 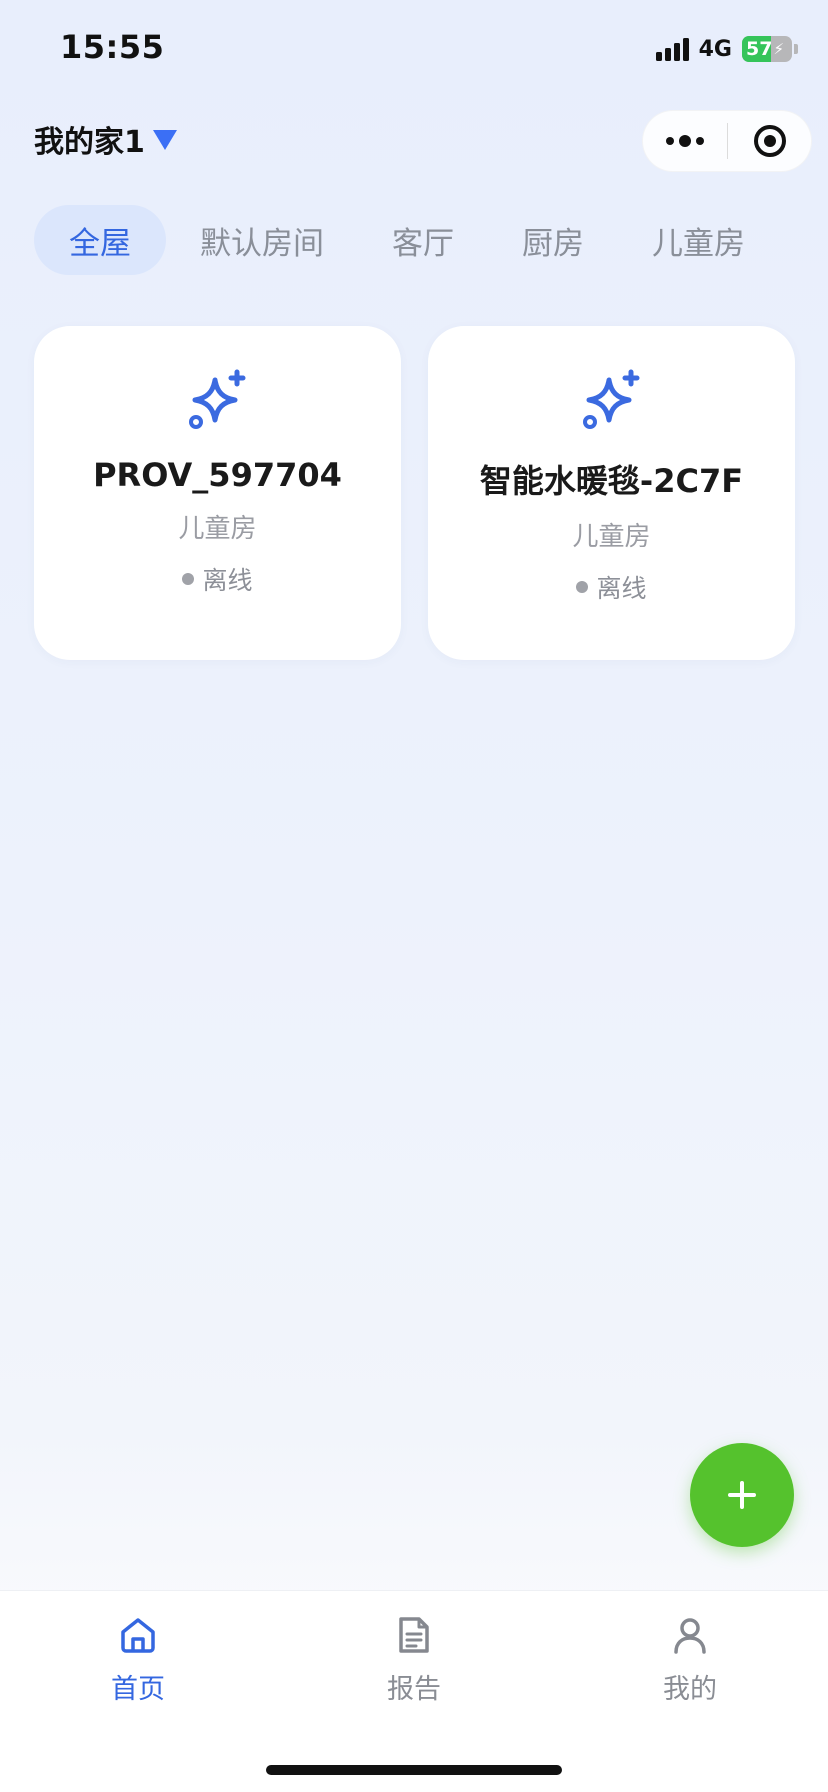 I want to click on battery-icon: 57 ⚡, so click(x=767, y=49).